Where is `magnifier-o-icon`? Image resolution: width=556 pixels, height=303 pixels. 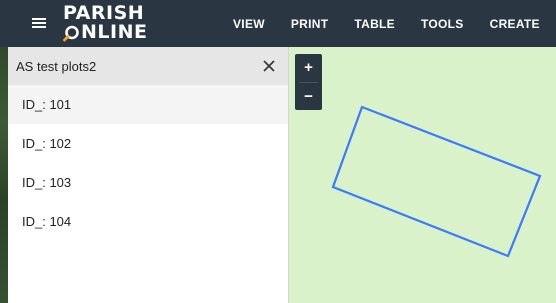 magnifier-o-icon is located at coordinates (71, 33).